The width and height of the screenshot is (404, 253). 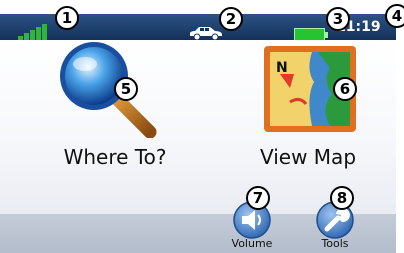 I want to click on where-to-label: Where To?, so click(x=115, y=157).